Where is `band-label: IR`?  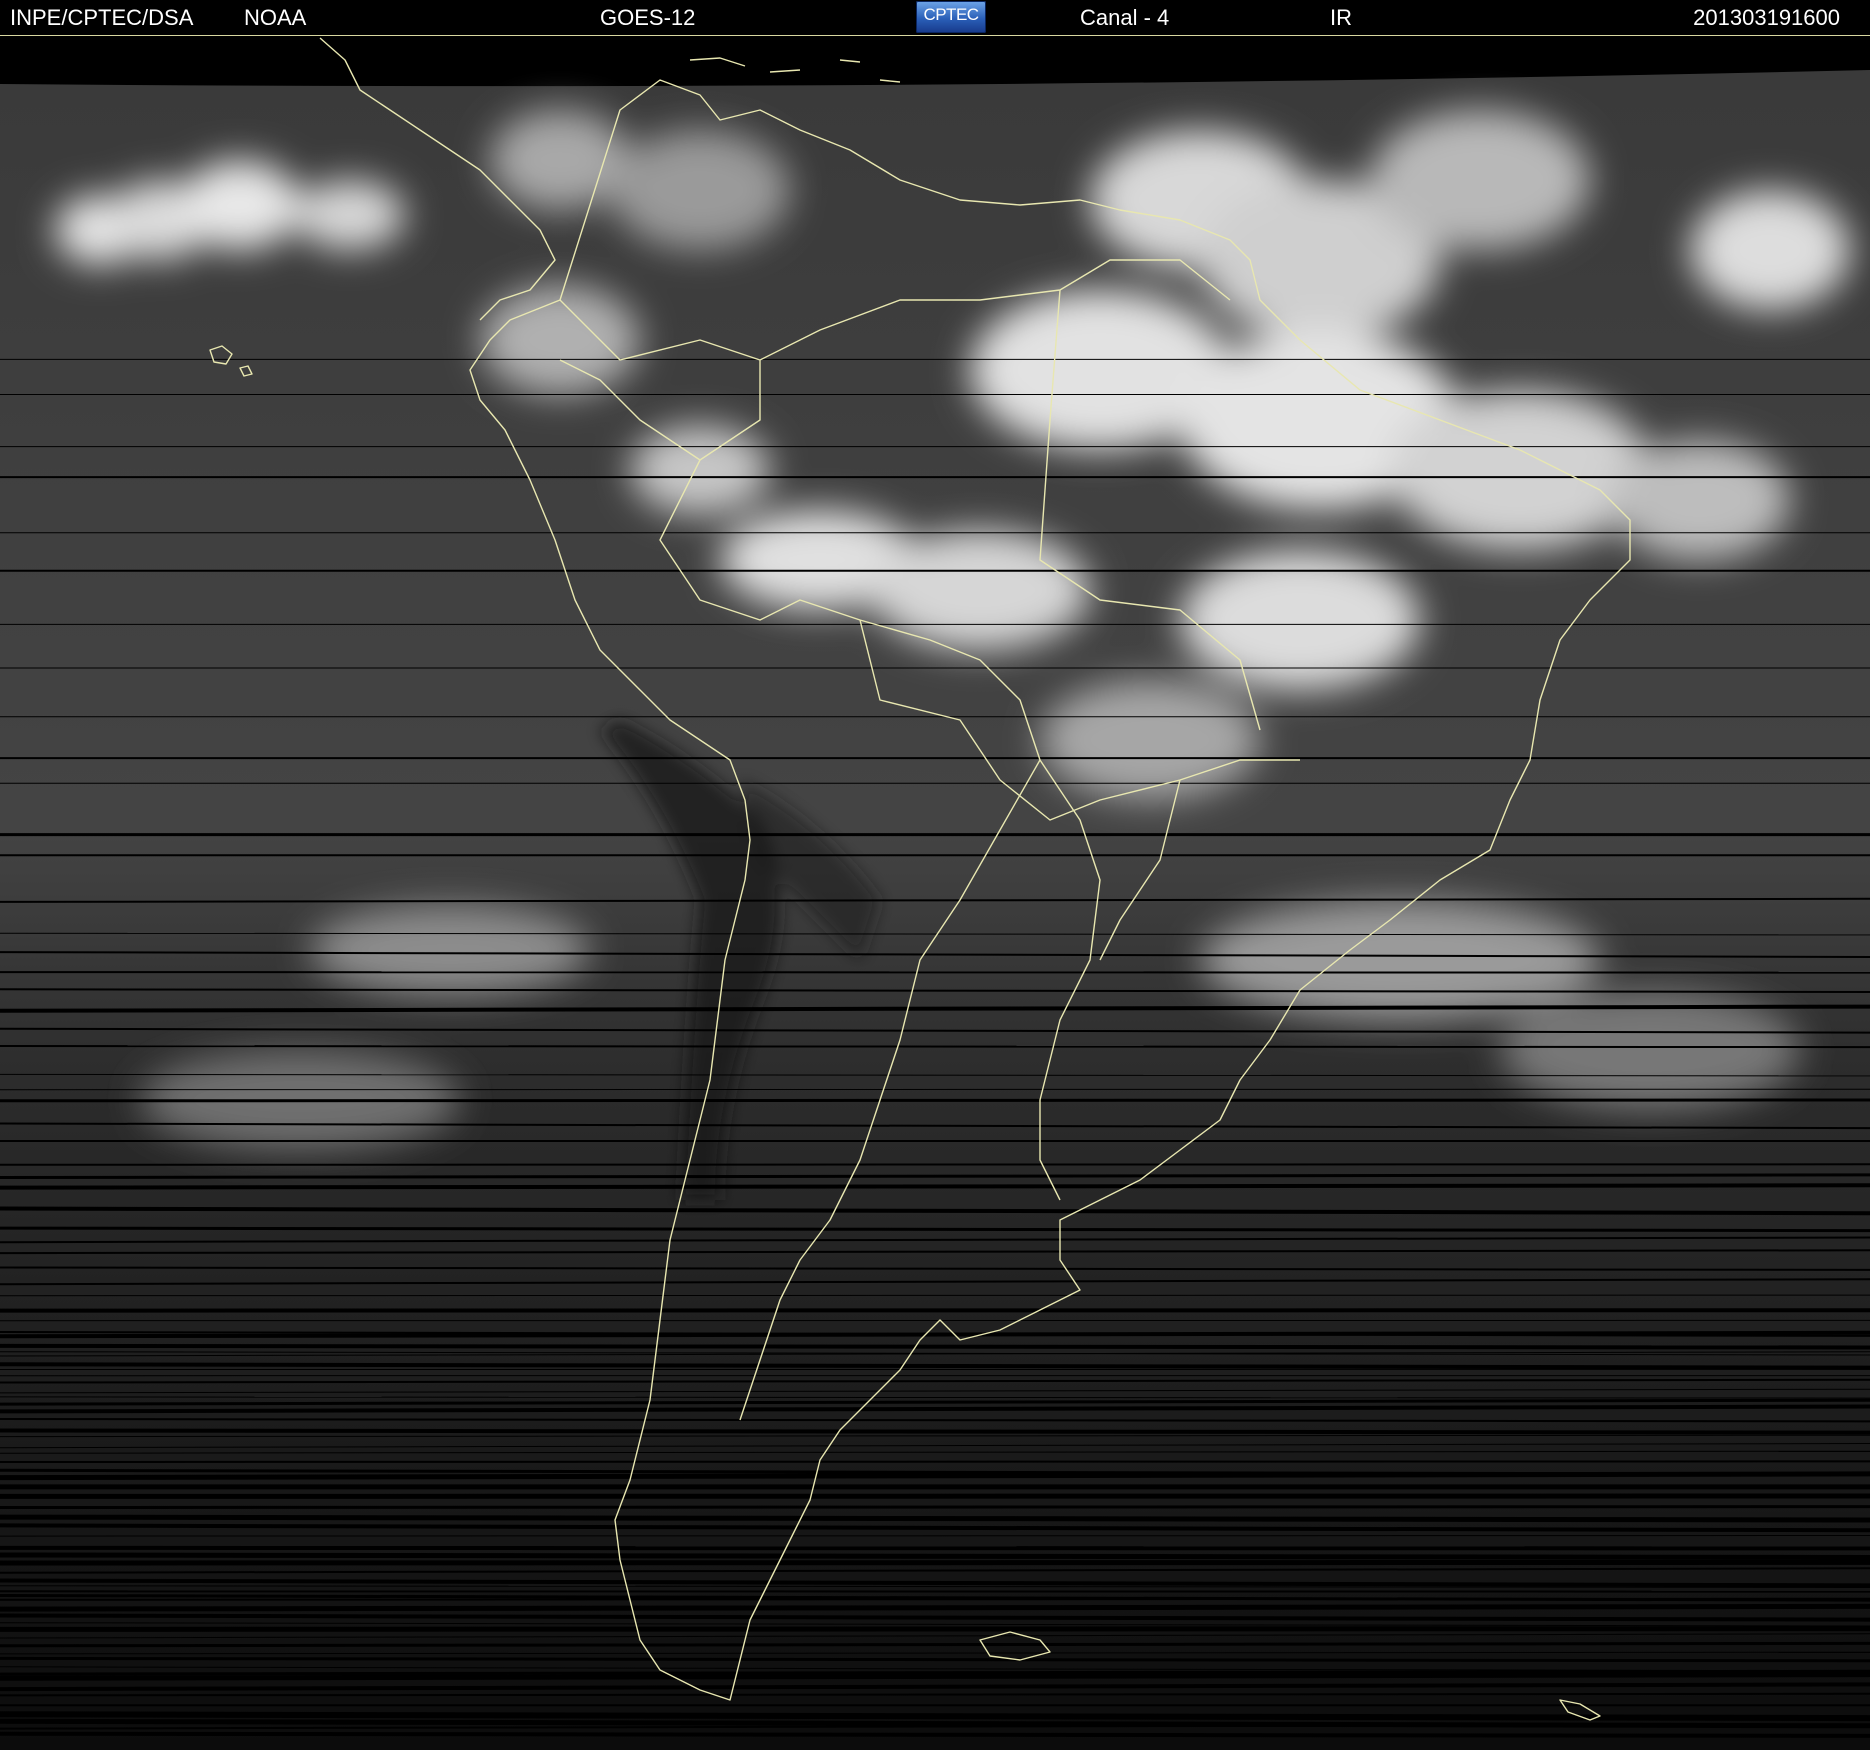 band-label: IR is located at coordinates (1341, 17).